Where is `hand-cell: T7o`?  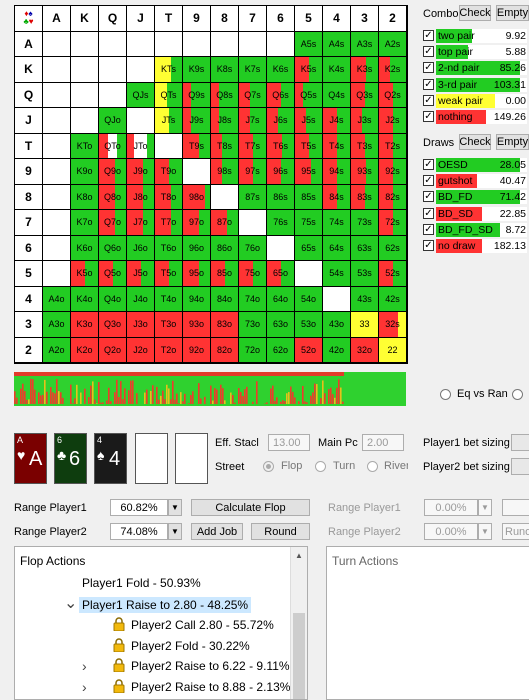
hand-cell: T7o is located at coordinates (169, 223).